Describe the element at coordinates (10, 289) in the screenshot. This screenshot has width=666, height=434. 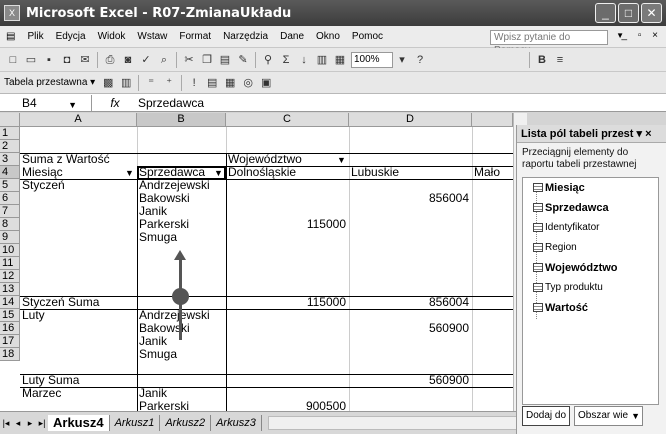
I see `row-header: 13` at that location.